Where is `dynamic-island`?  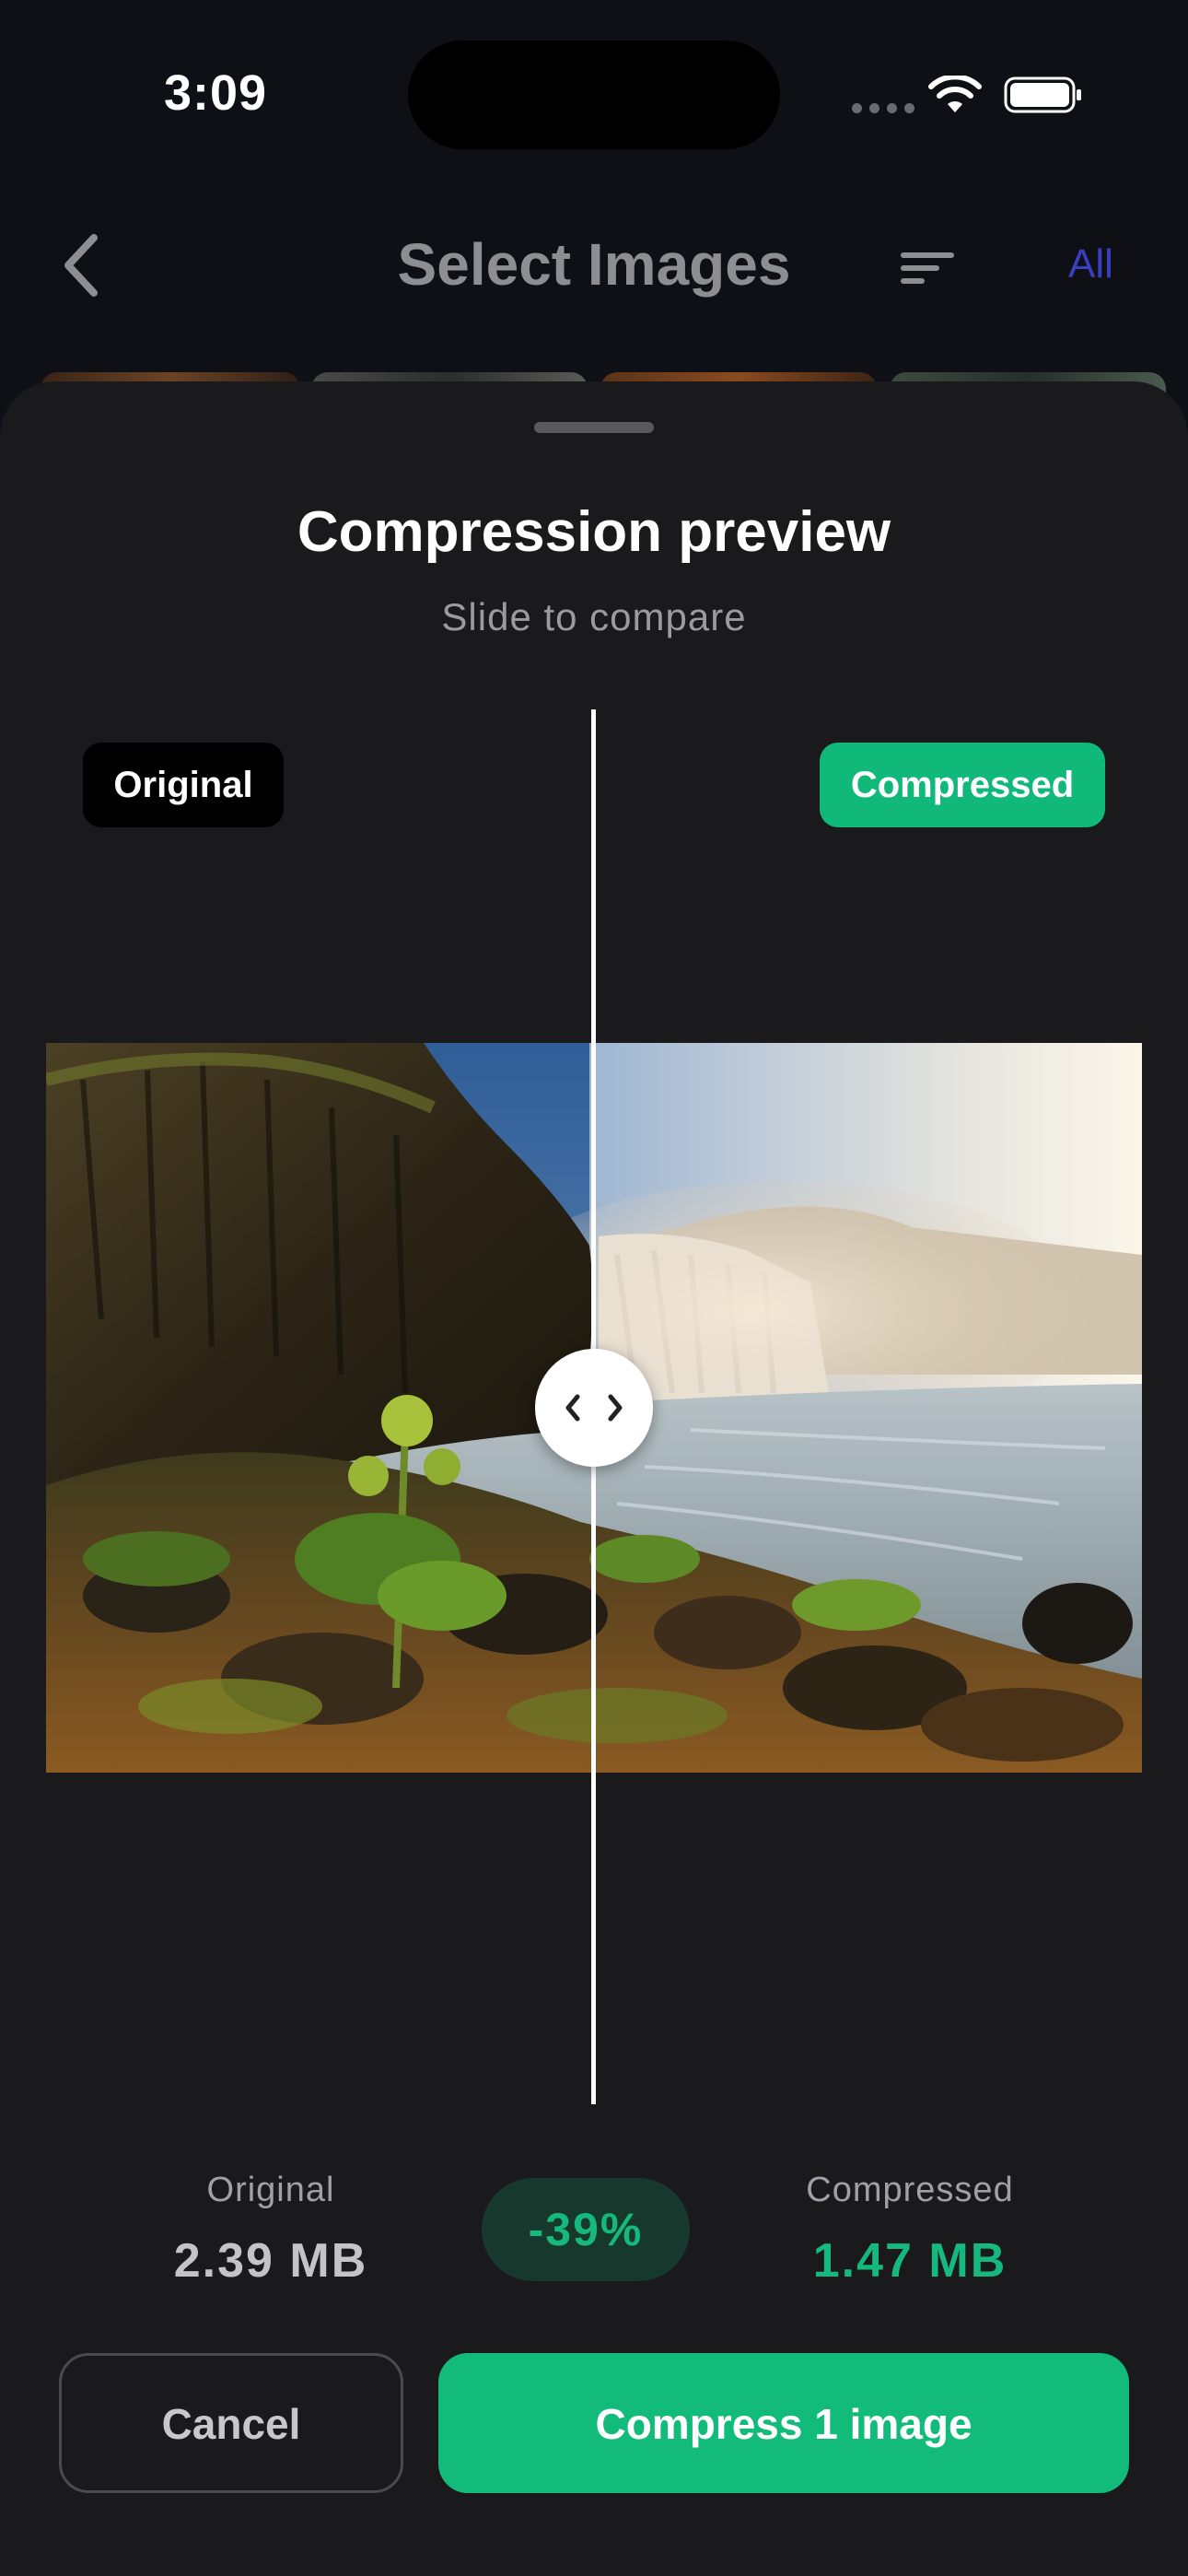 dynamic-island is located at coordinates (594, 95).